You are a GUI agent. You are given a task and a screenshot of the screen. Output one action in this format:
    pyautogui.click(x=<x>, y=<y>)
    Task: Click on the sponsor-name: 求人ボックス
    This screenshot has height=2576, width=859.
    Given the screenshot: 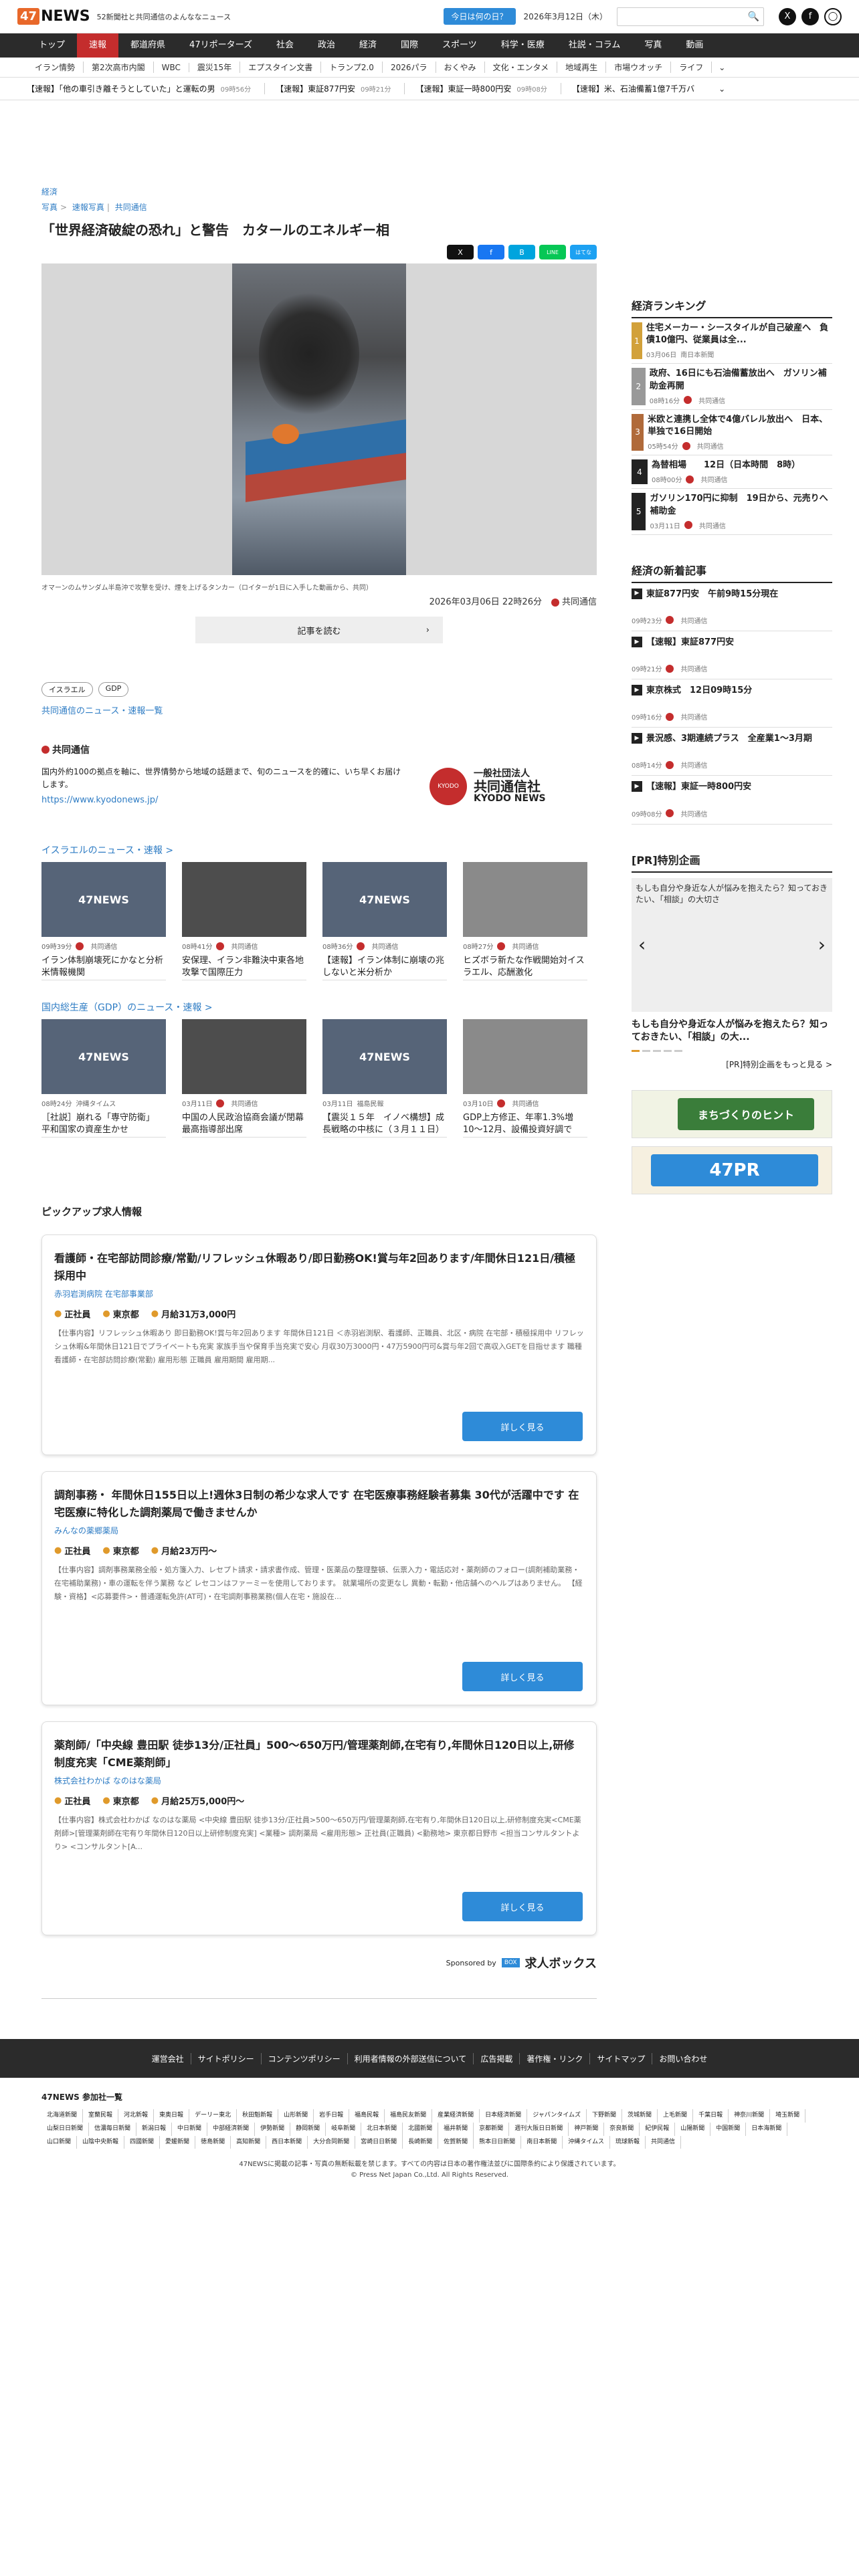 What is the action you would take?
    pyautogui.click(x=561, y=1963)
    